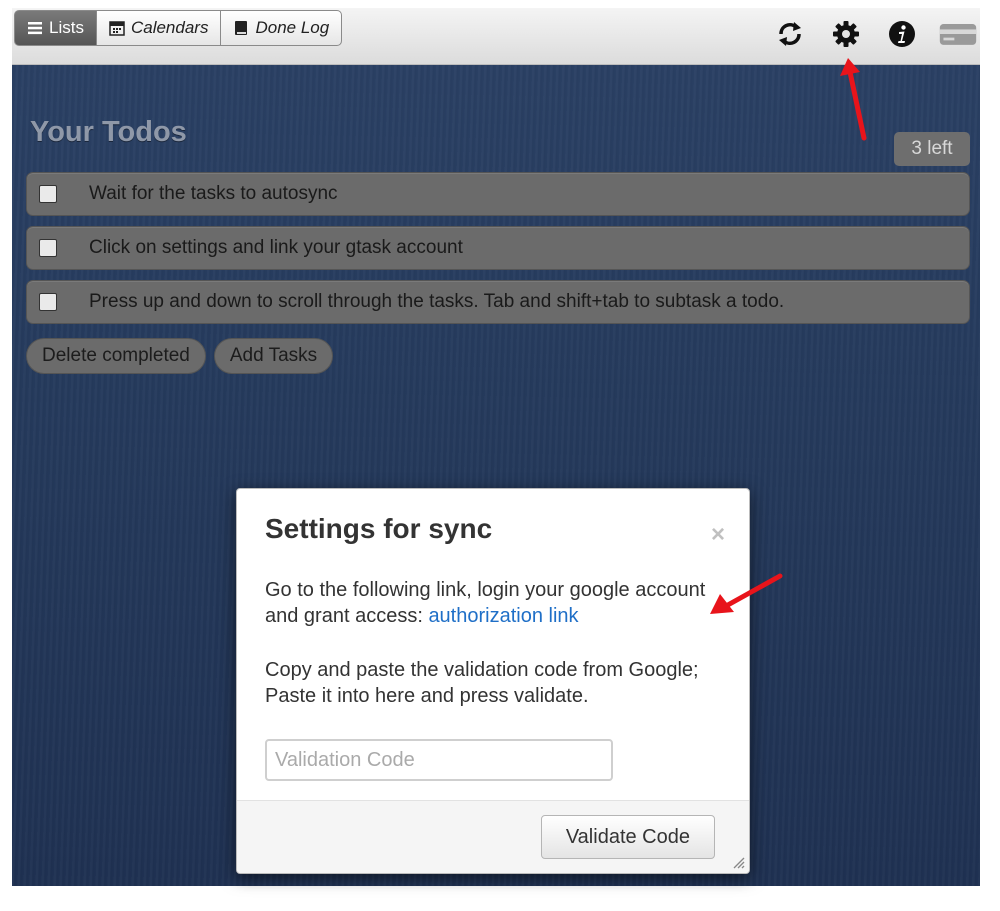 The width and height of the screenshot is (1000, 911). Describe the element at coordinates (790, 34) in the screenshot. I see `sync-icon` at that location.